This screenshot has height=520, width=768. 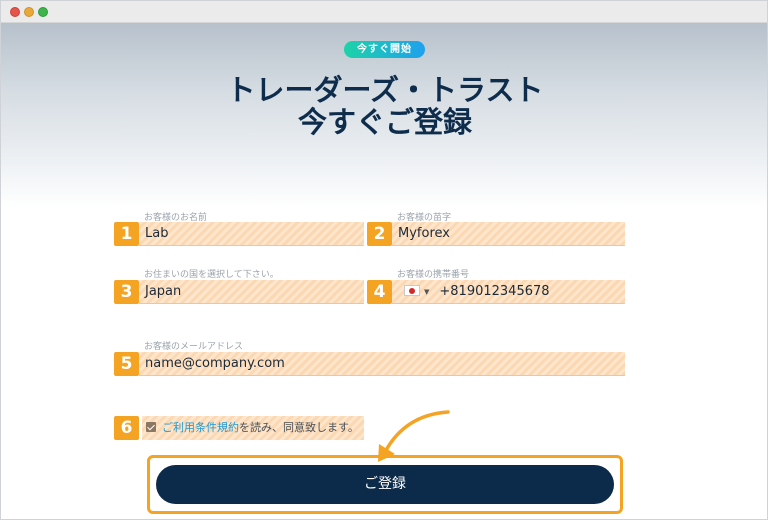 I want to click on first-name-input: Lab, so click(x=251, y=234).